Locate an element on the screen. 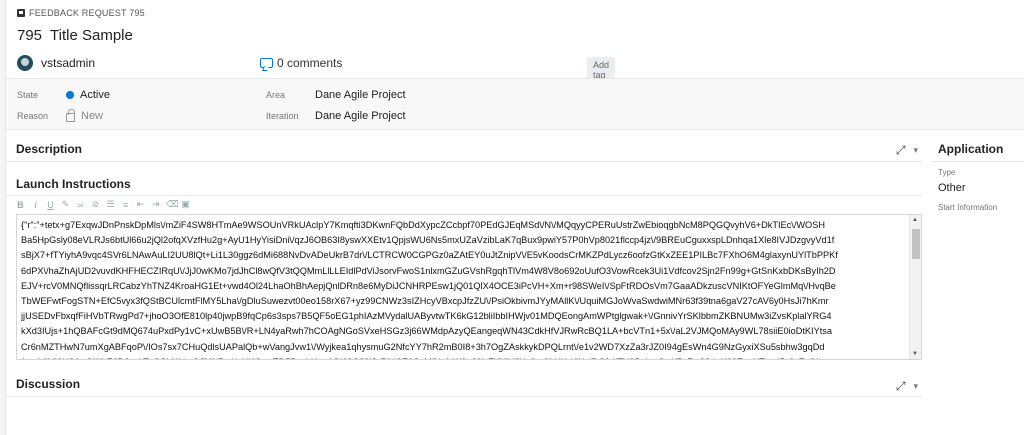 Image resolution: width=1024 pixels, height=435 pixels. work-item-id: 795 is located at coordinates (30, 35).